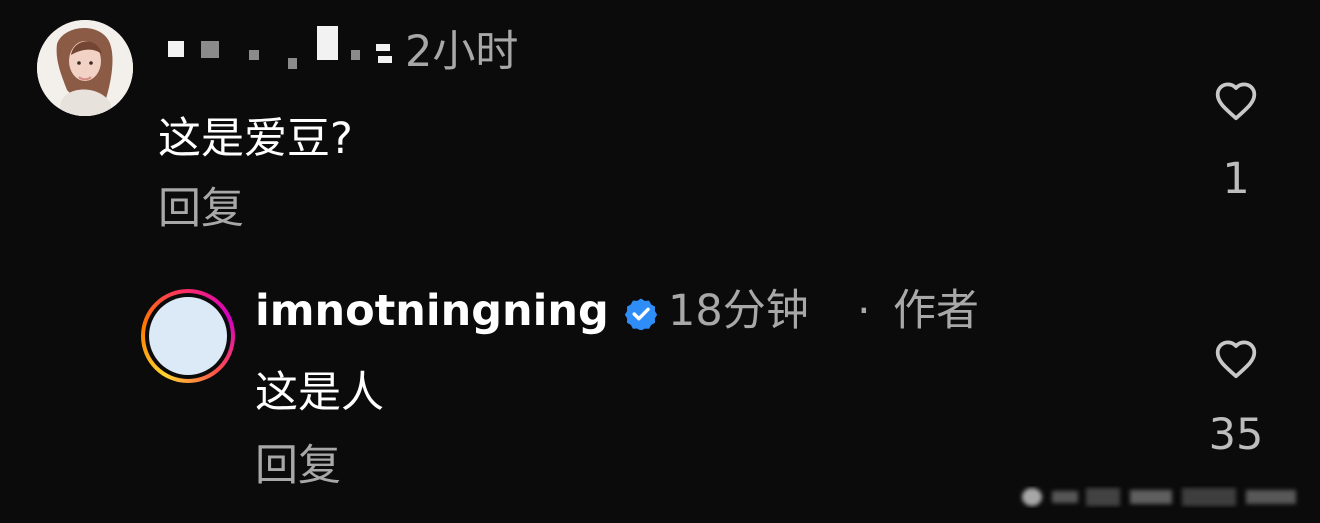 The image size is (1320, 523). What do you see at coordinates (255, 139) in the screenshot?
I see `comment-text: 这是爱豆?` at bounding box center [255, 139].